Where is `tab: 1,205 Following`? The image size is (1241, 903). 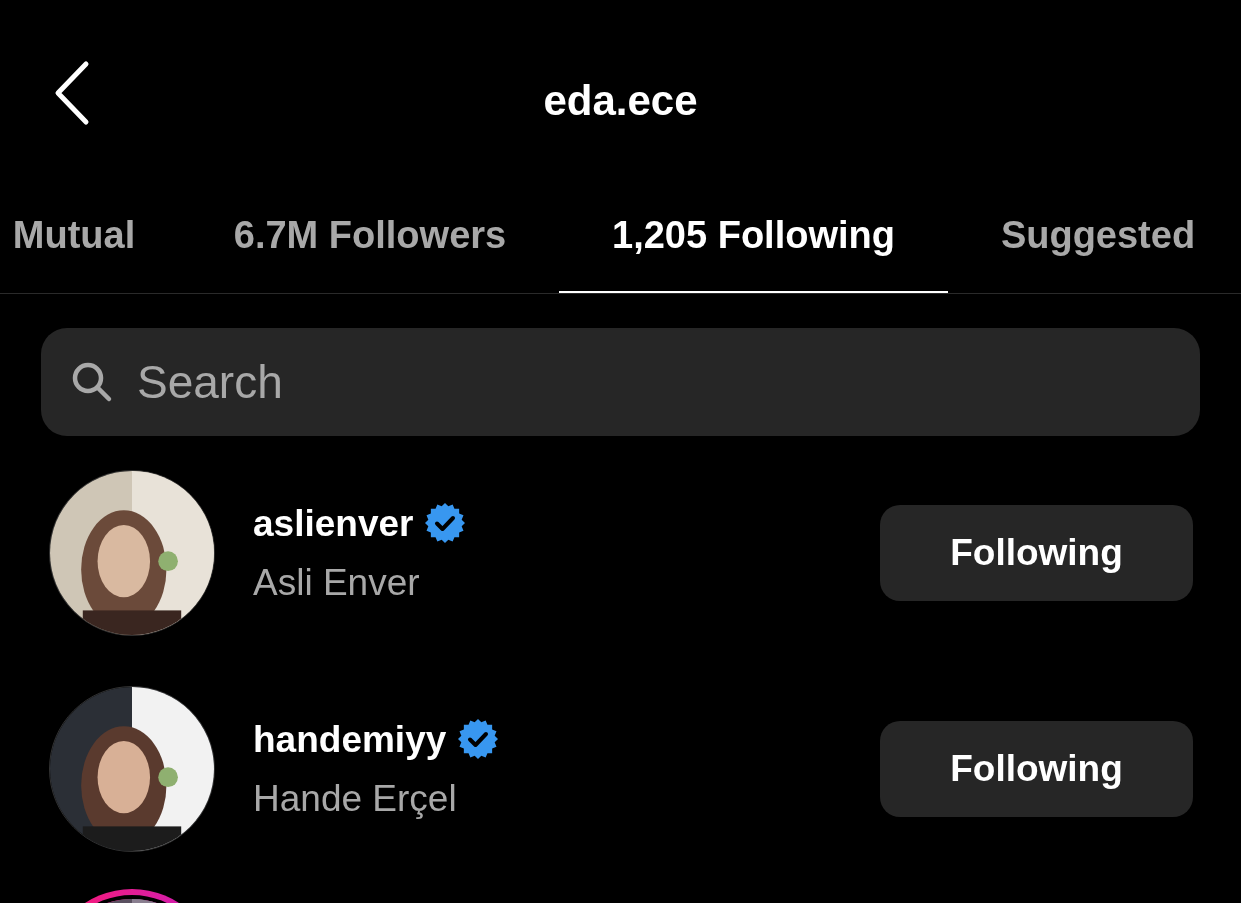
tab: 1,205 Following is located at coordinates (753, 246).